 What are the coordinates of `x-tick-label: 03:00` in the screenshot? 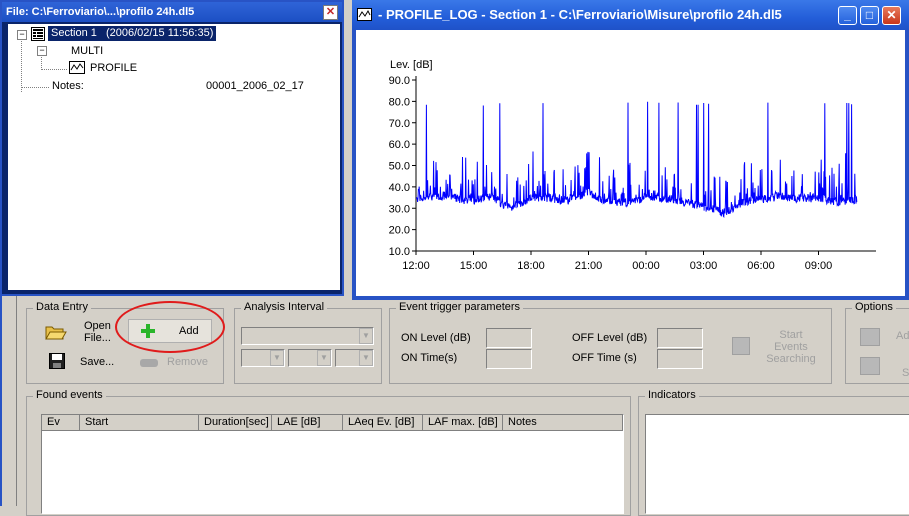 It's located at (704, 266).